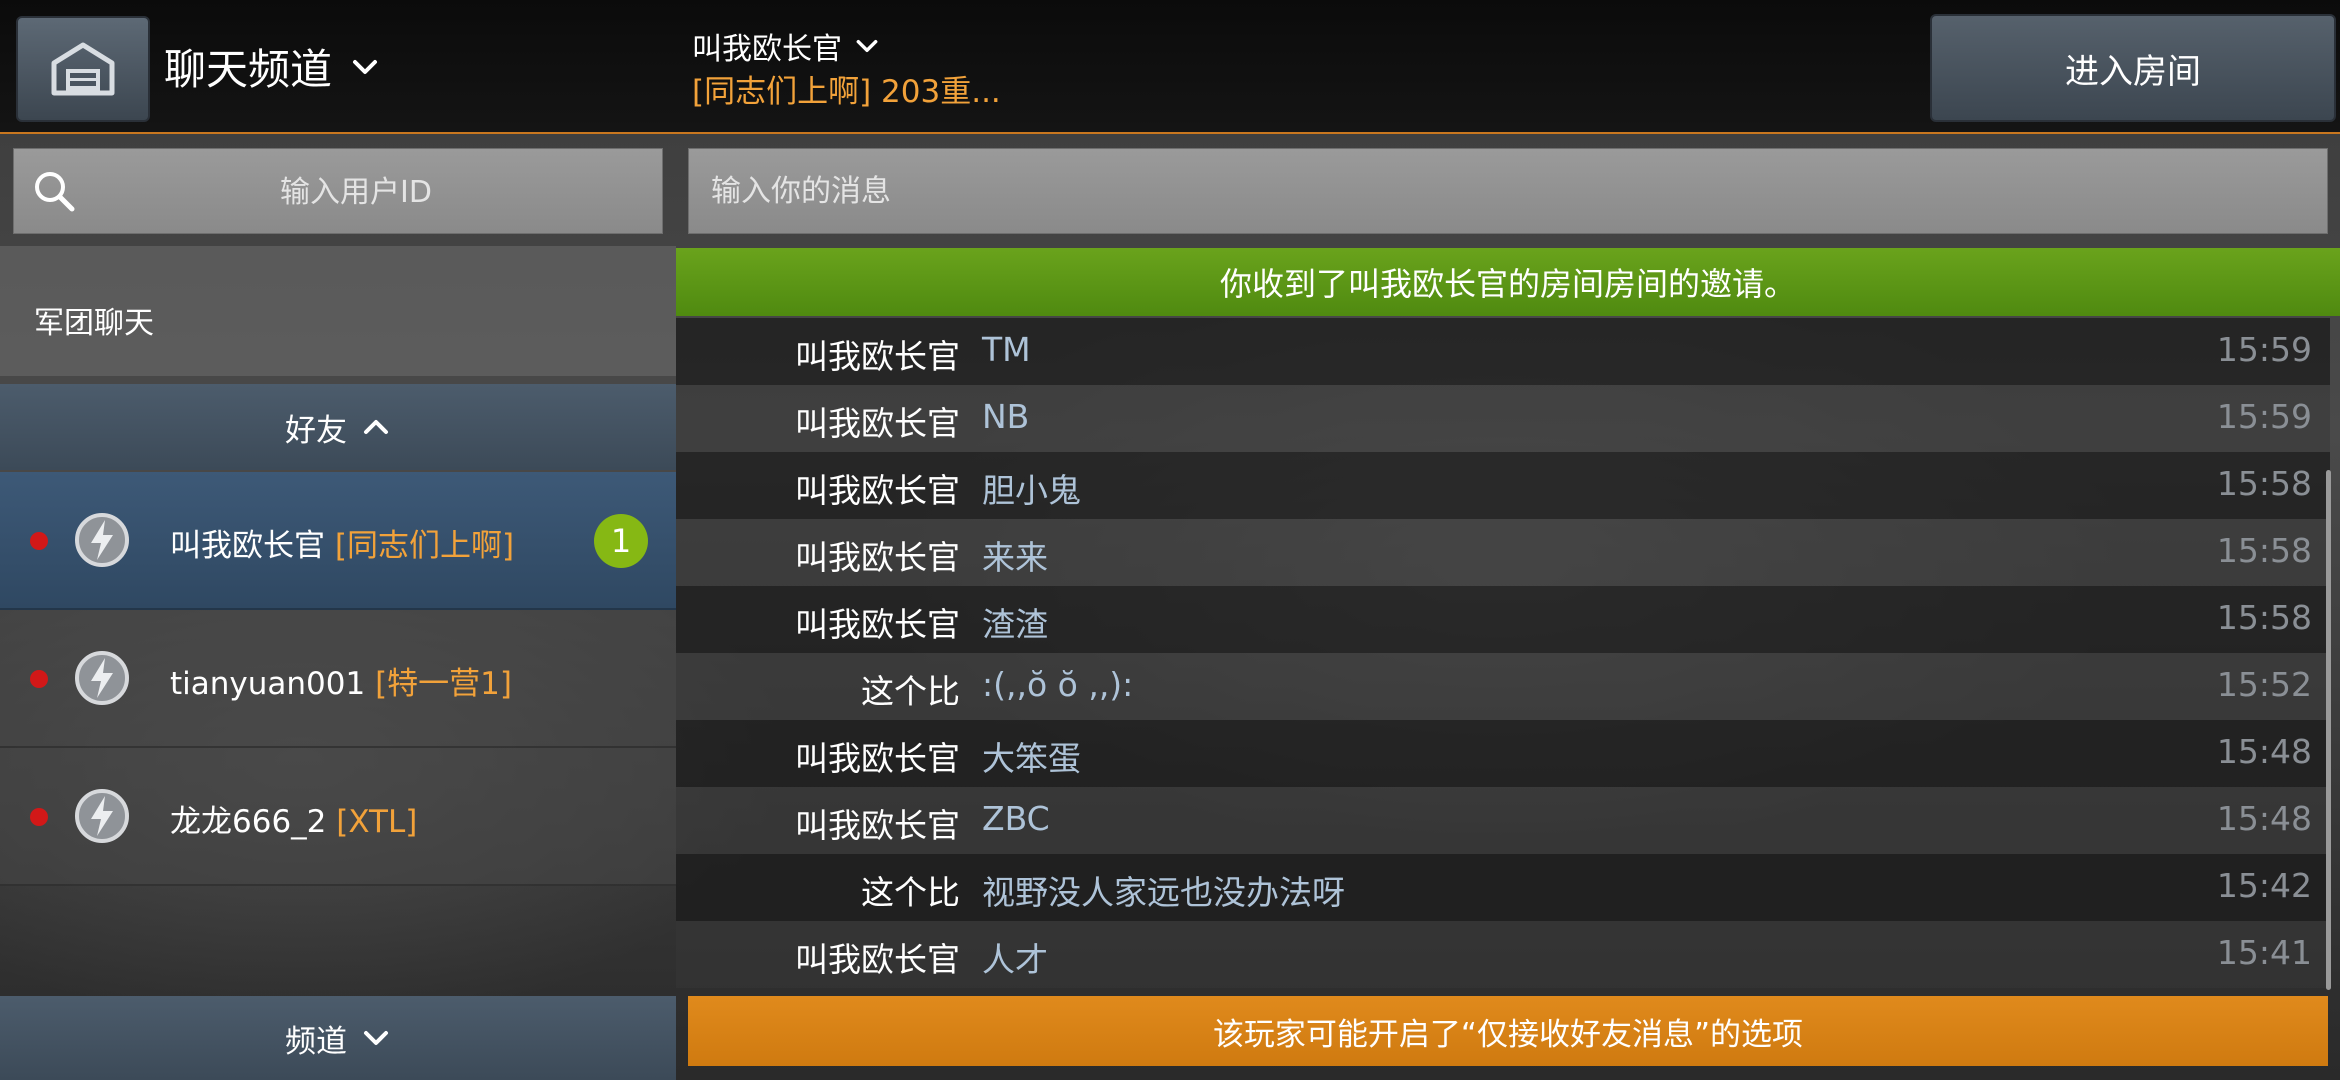 The image size is (2340, 1080). Describe the element at coordinates (2264, 952) in the screenshot. I see `message-time: 15:41` at that location.